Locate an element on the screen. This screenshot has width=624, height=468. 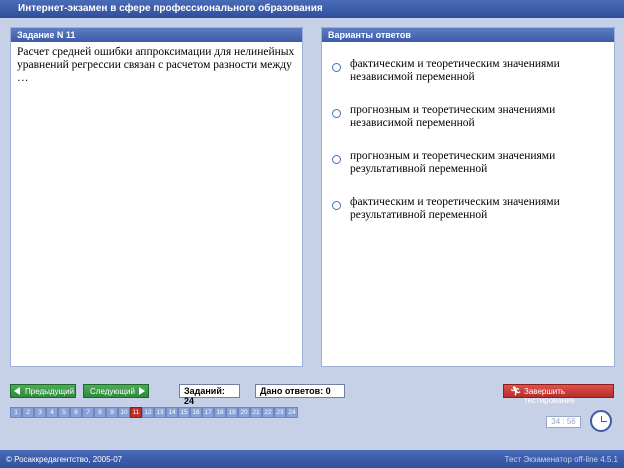
page-number-button: 17 is located at coordinates (208, 412).